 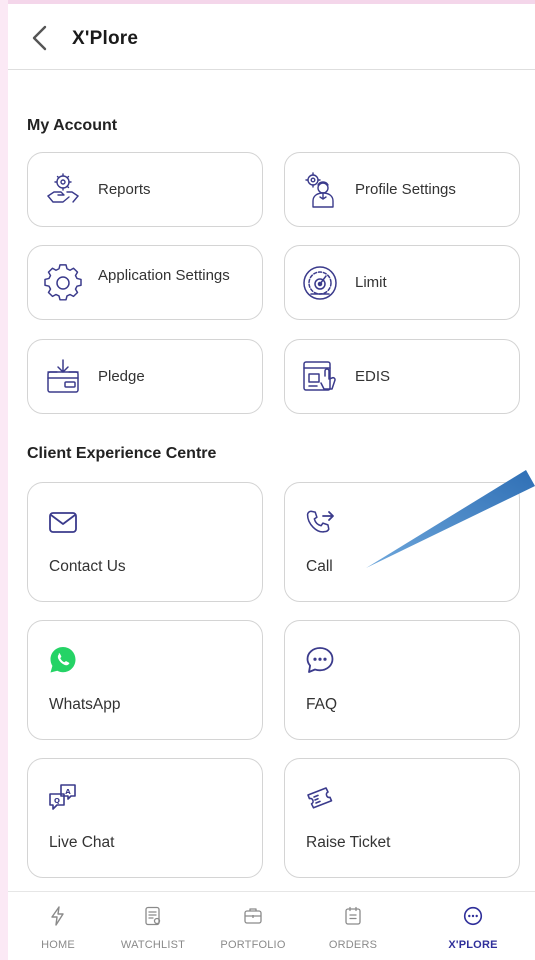 What do you see at coordinates (68, 792) in the screenshot?
I see `svg-text: A` at bounding box center [68, 792].